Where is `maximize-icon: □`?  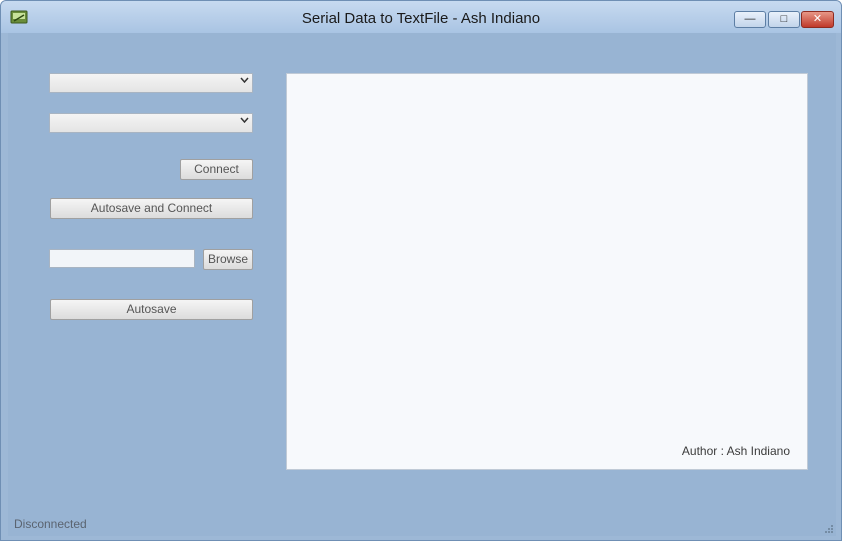 maximize-icon: □ is located at coordinates (784, 19).